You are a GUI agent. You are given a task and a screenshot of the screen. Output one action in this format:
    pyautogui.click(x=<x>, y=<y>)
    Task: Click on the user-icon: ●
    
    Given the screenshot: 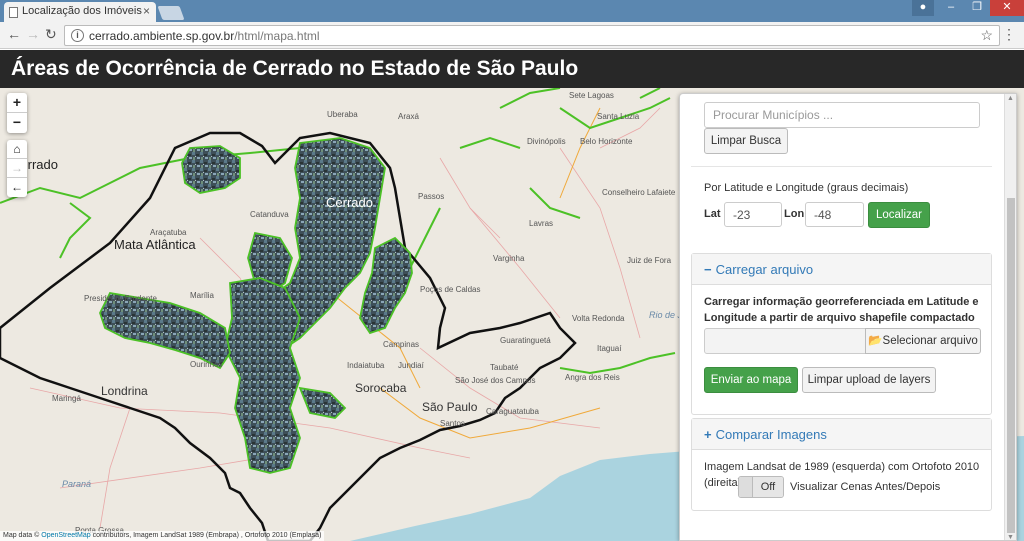 What is the action you would take?
    pyautogui.click(x=923, y=8)
    